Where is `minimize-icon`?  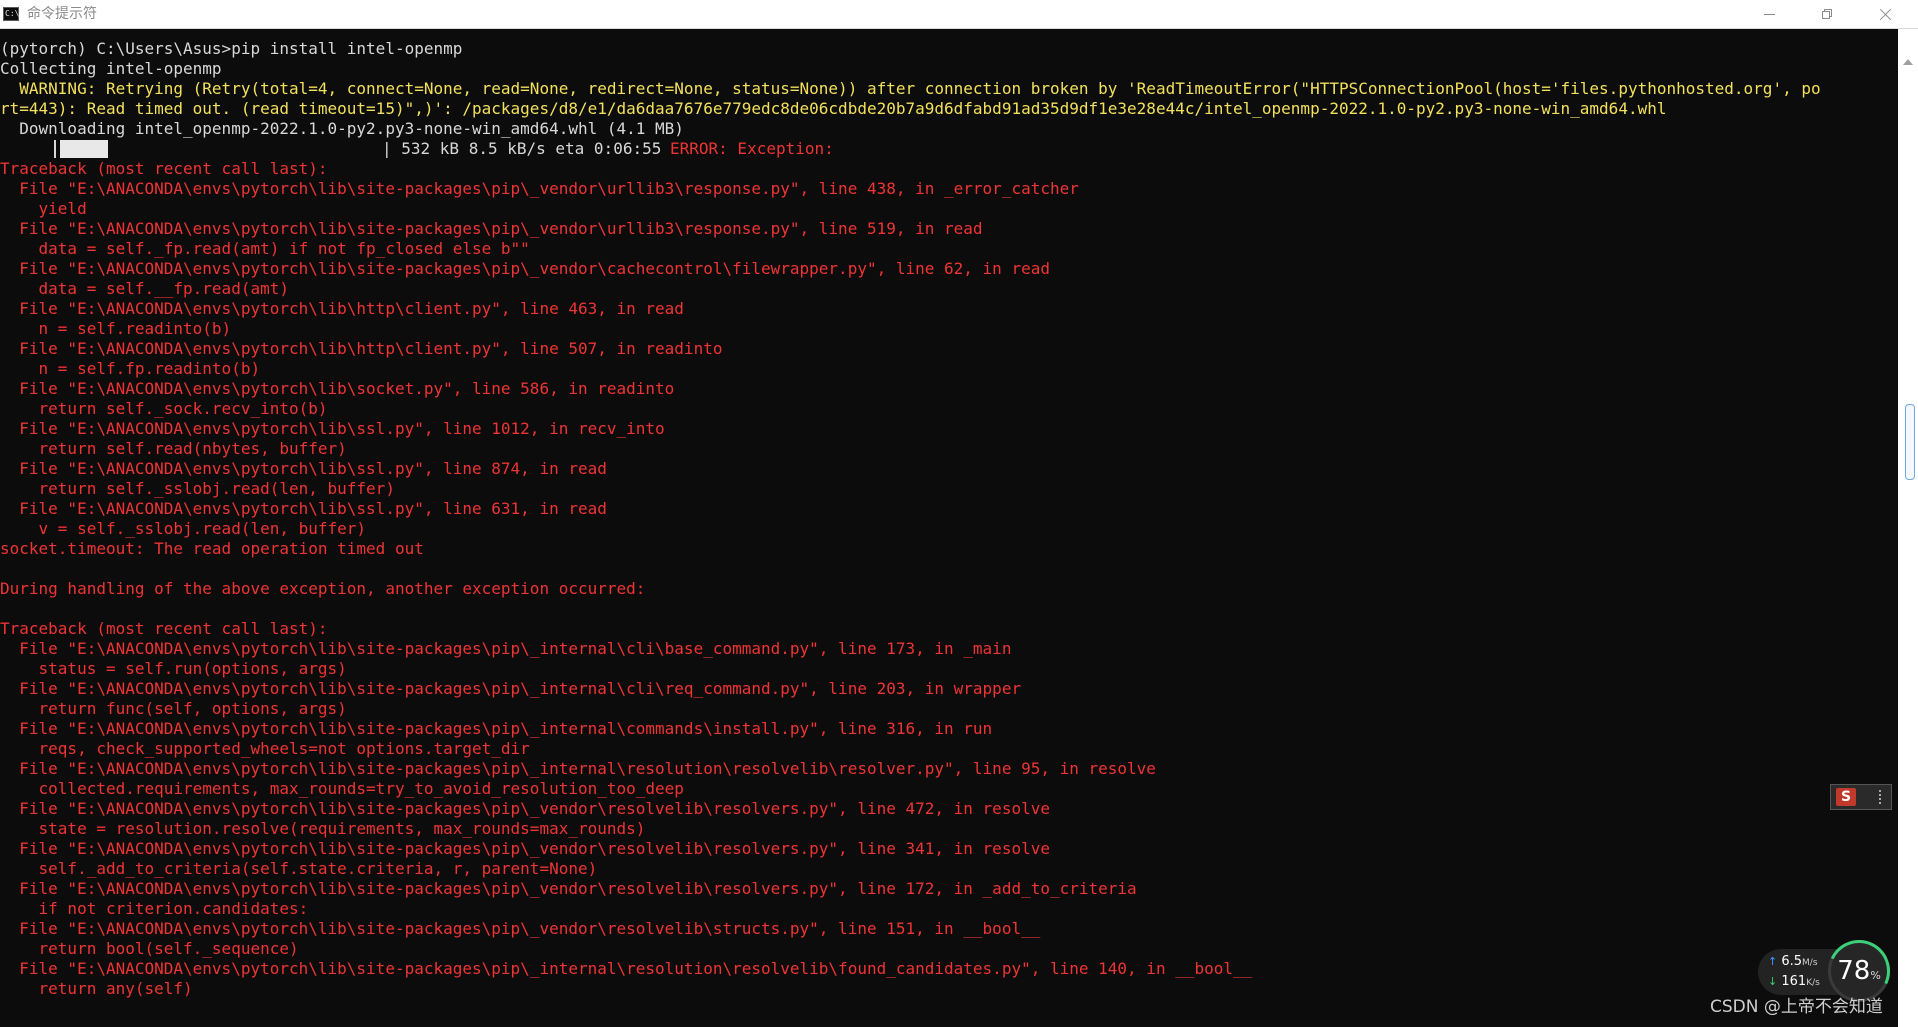
minimize-icon is located at coordinates (1769, 14).